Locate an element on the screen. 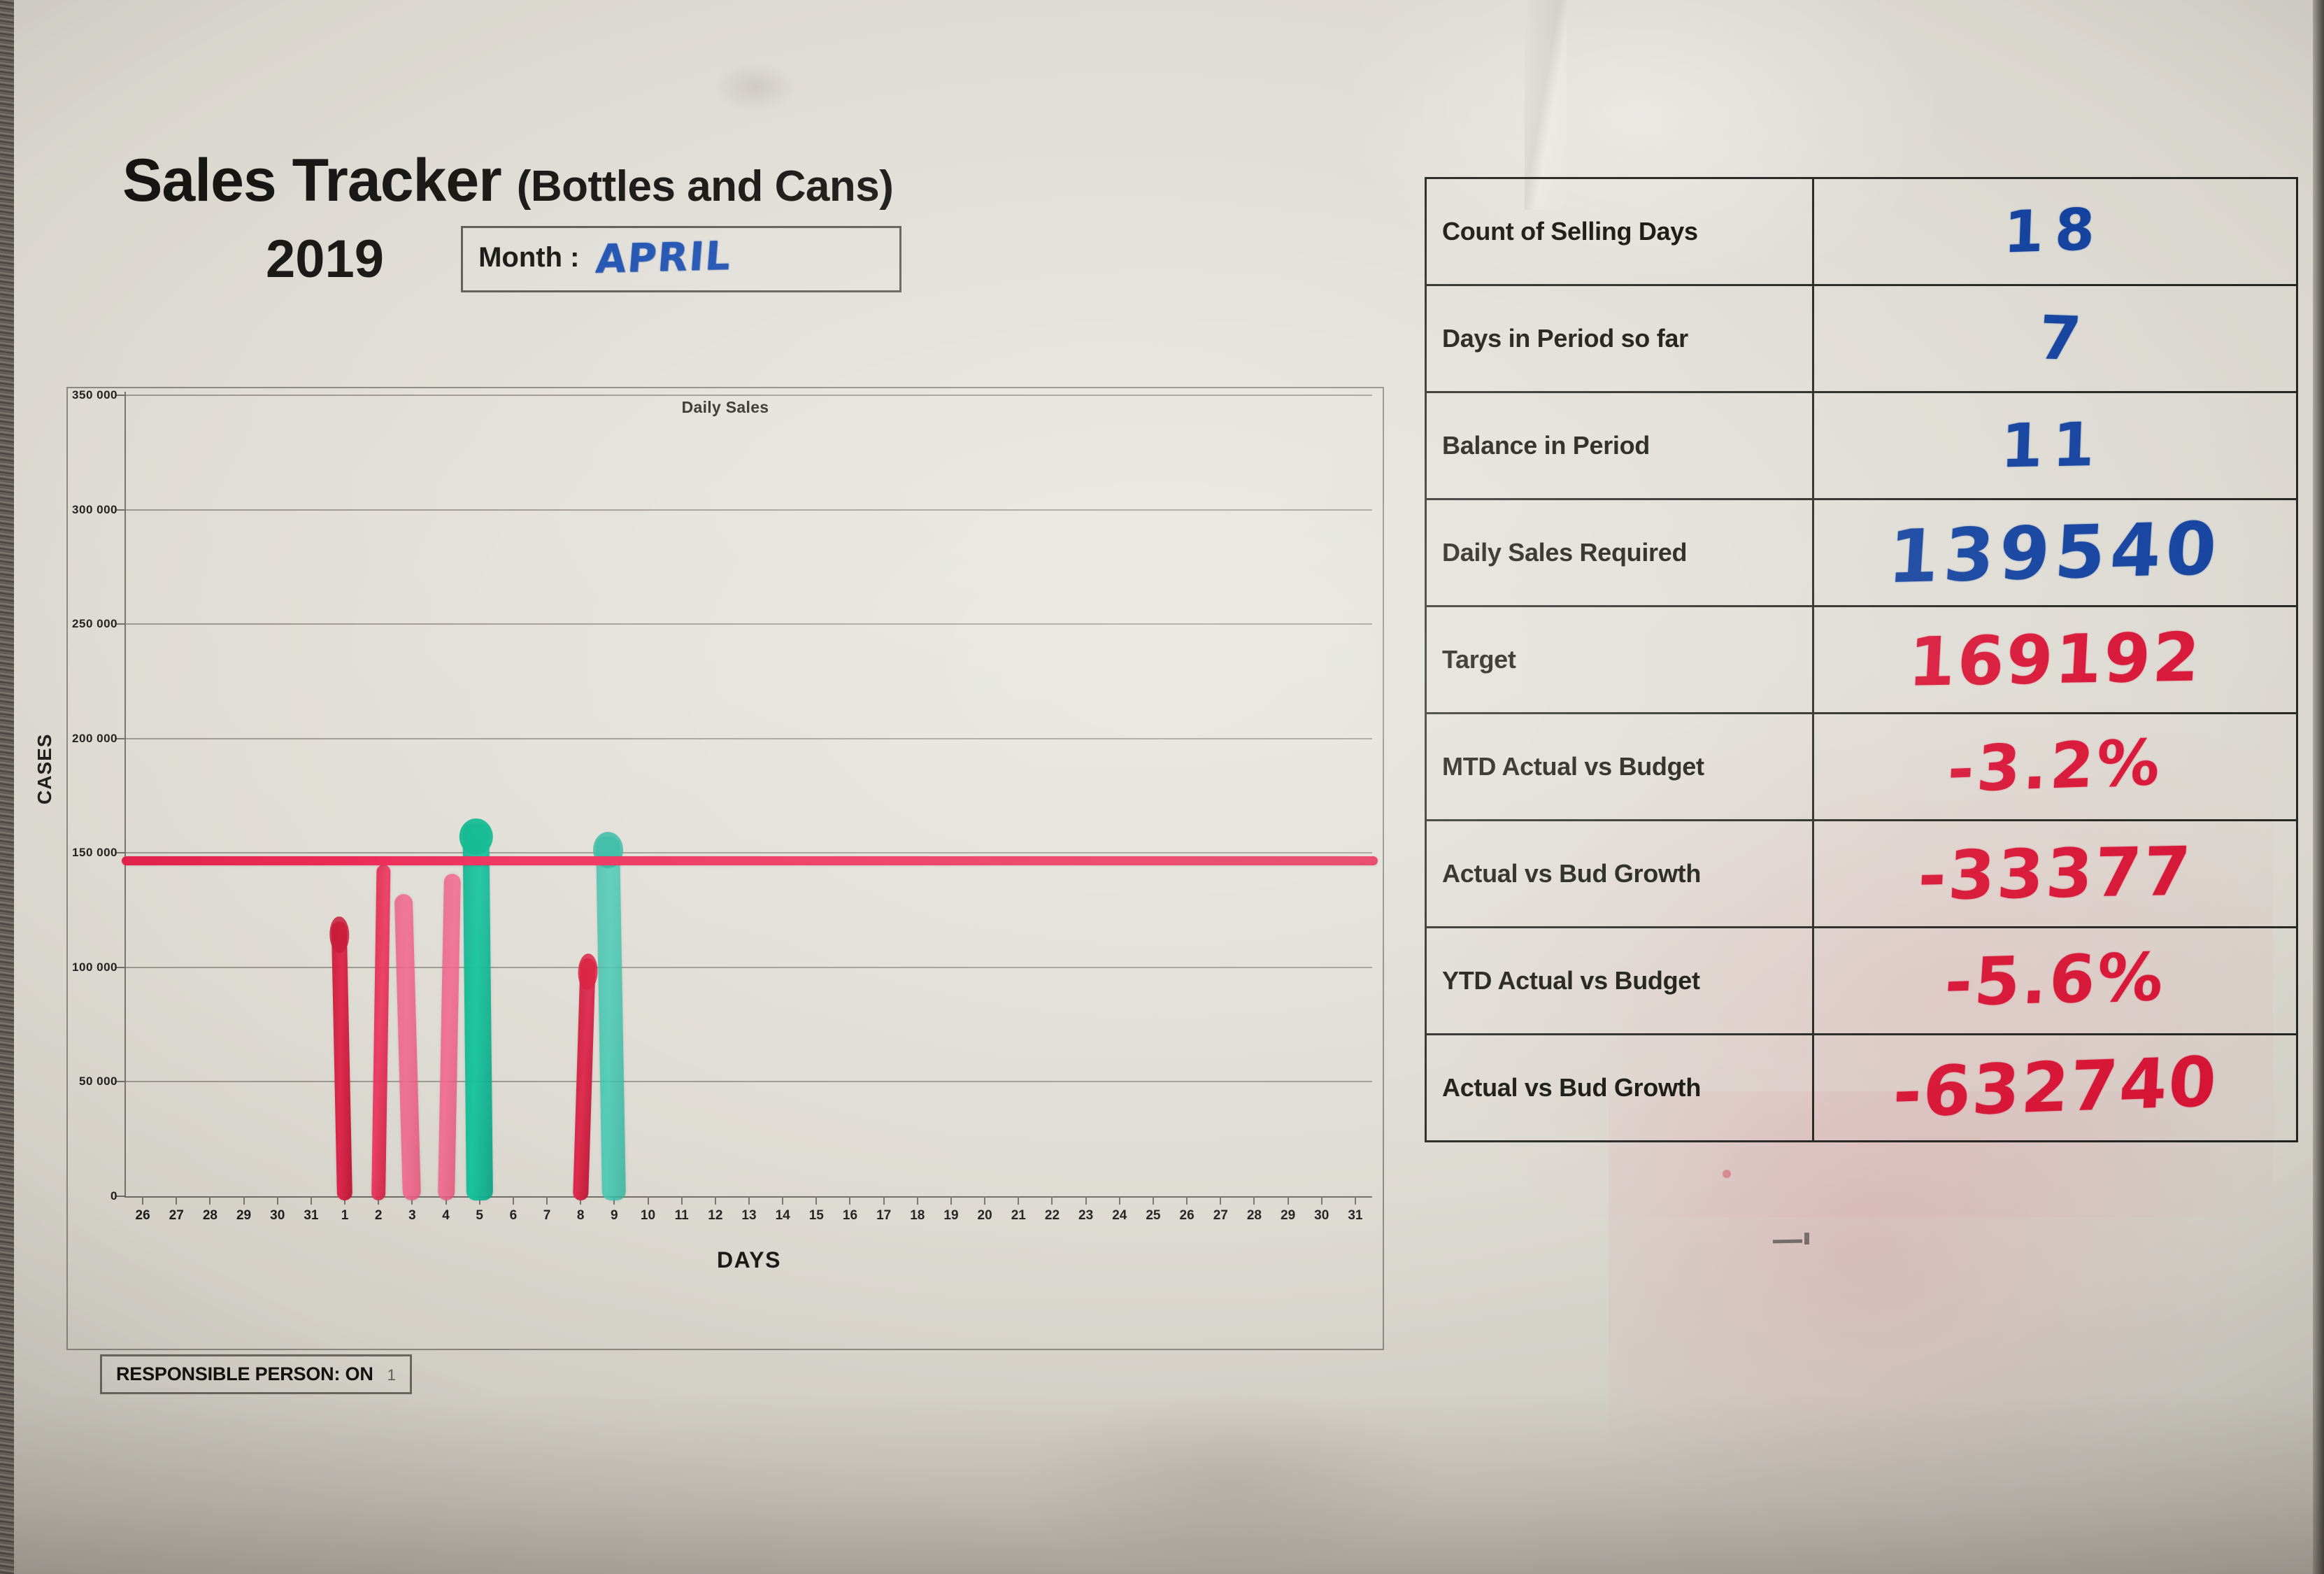 This screenshot has height=1574, width=2324. table-row: Daily Sales Required 139540 is located at coordinates (1861, 553).